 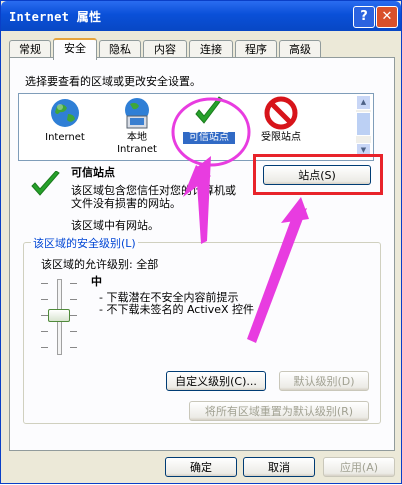 What do you see at coordinates (277, 275) in the screenshot?
I see `annotation-arrow-up-sites` at bounding box center [277, 275].